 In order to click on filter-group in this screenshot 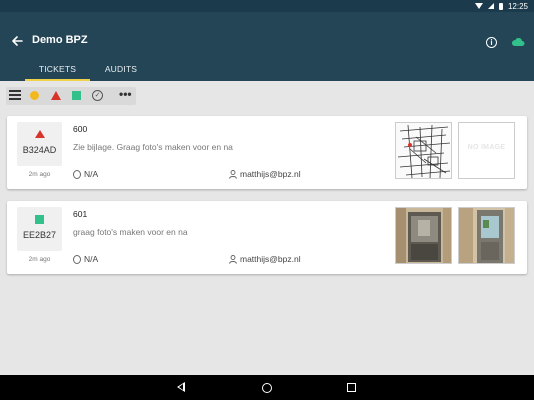, I will do `click(71, 96)`.